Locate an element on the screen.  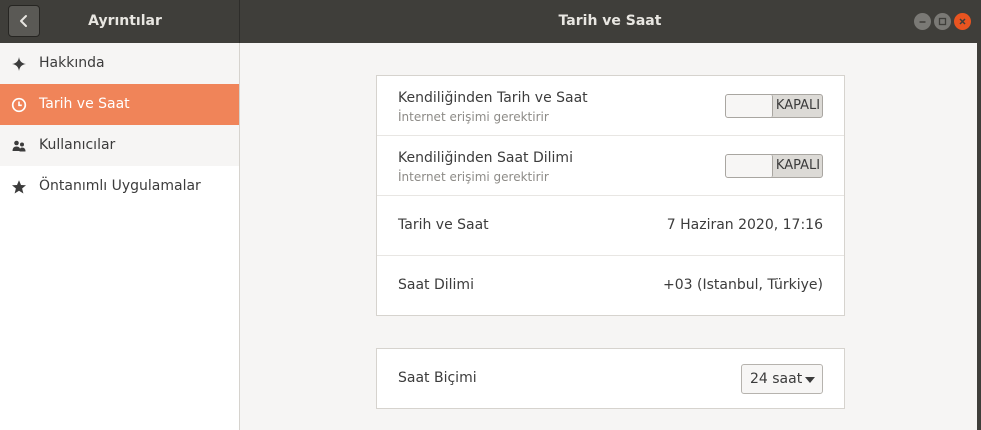
window-title: Tarih ve Saat is located at coordinates (610, 21).